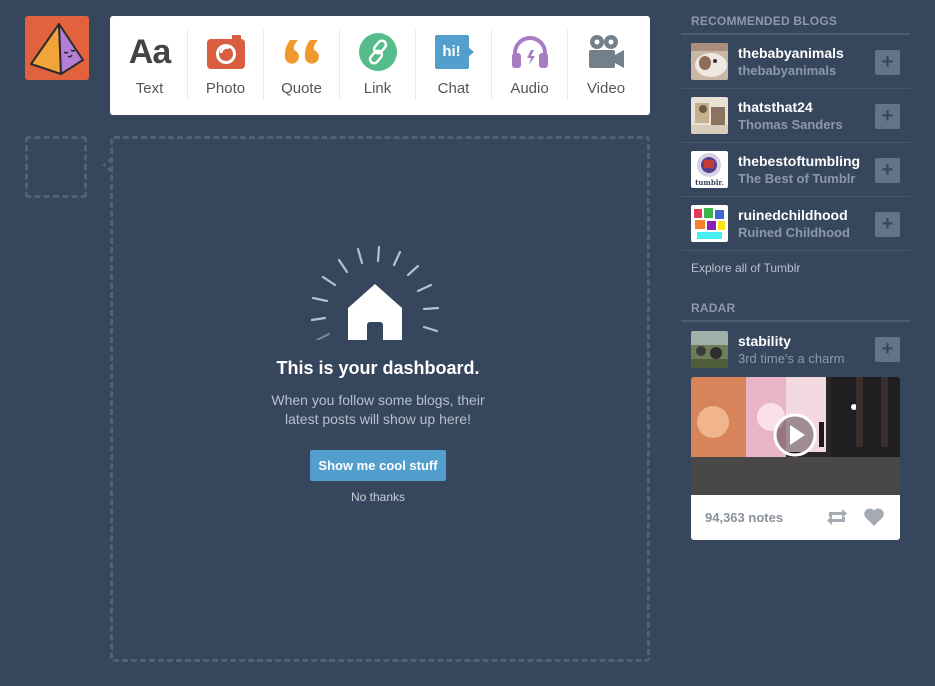 Image resolution: width=935 pixels, height=686 pixels. I want to click on blog-names: thatsthat24 Thomas Sanders, so click(790, 116).